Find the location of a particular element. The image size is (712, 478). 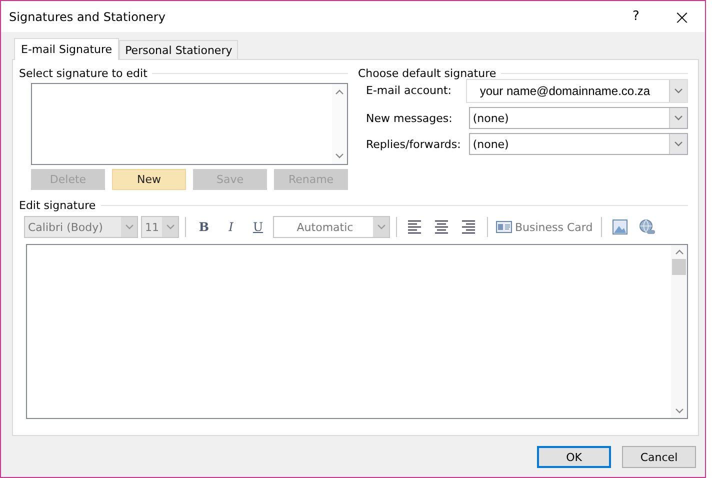

picture-icon is located at coordinates (620, 227).